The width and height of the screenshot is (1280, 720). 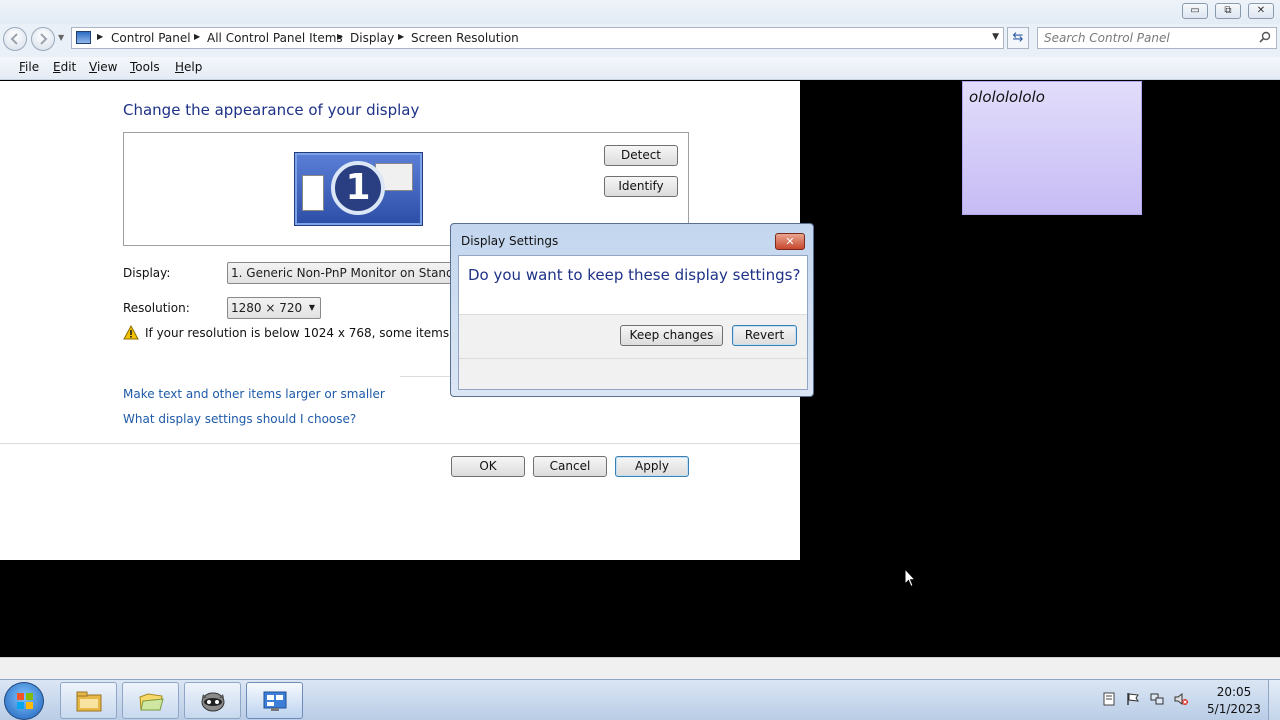 I want to click on apply-button: Apply, so click(x=652, y=466).